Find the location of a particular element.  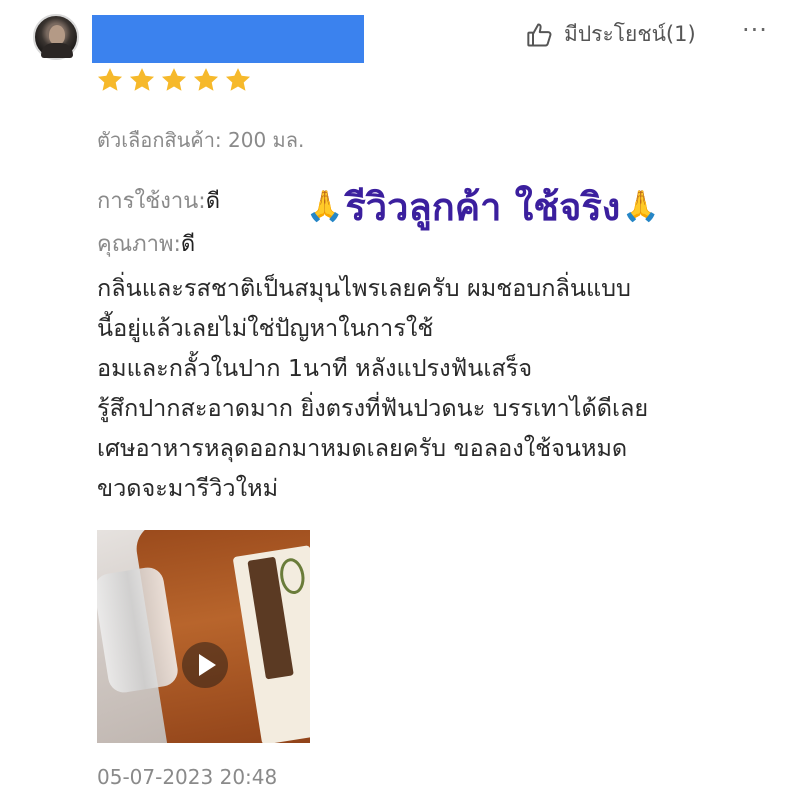

leaf-logo-icon is located at coordinates (292, 576).